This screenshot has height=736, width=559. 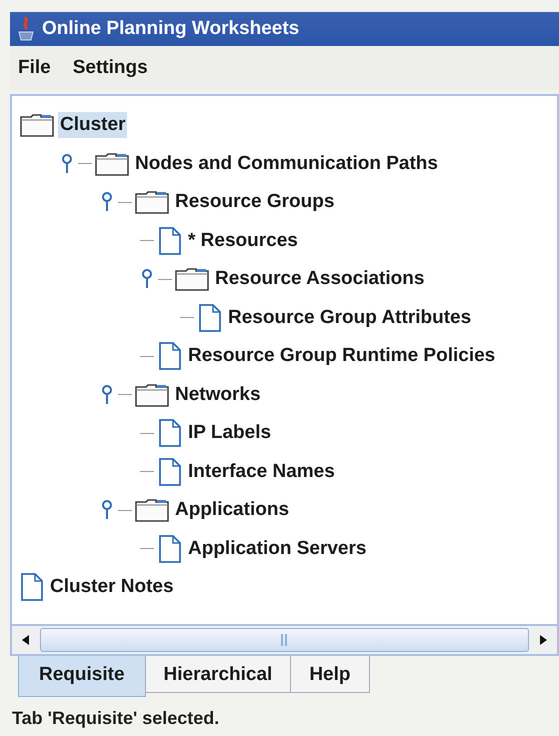 What do you see at coordinates (277, 549) in the screenshot?
I see `tree-item: Application Servers` at bounding box center [277, 549].